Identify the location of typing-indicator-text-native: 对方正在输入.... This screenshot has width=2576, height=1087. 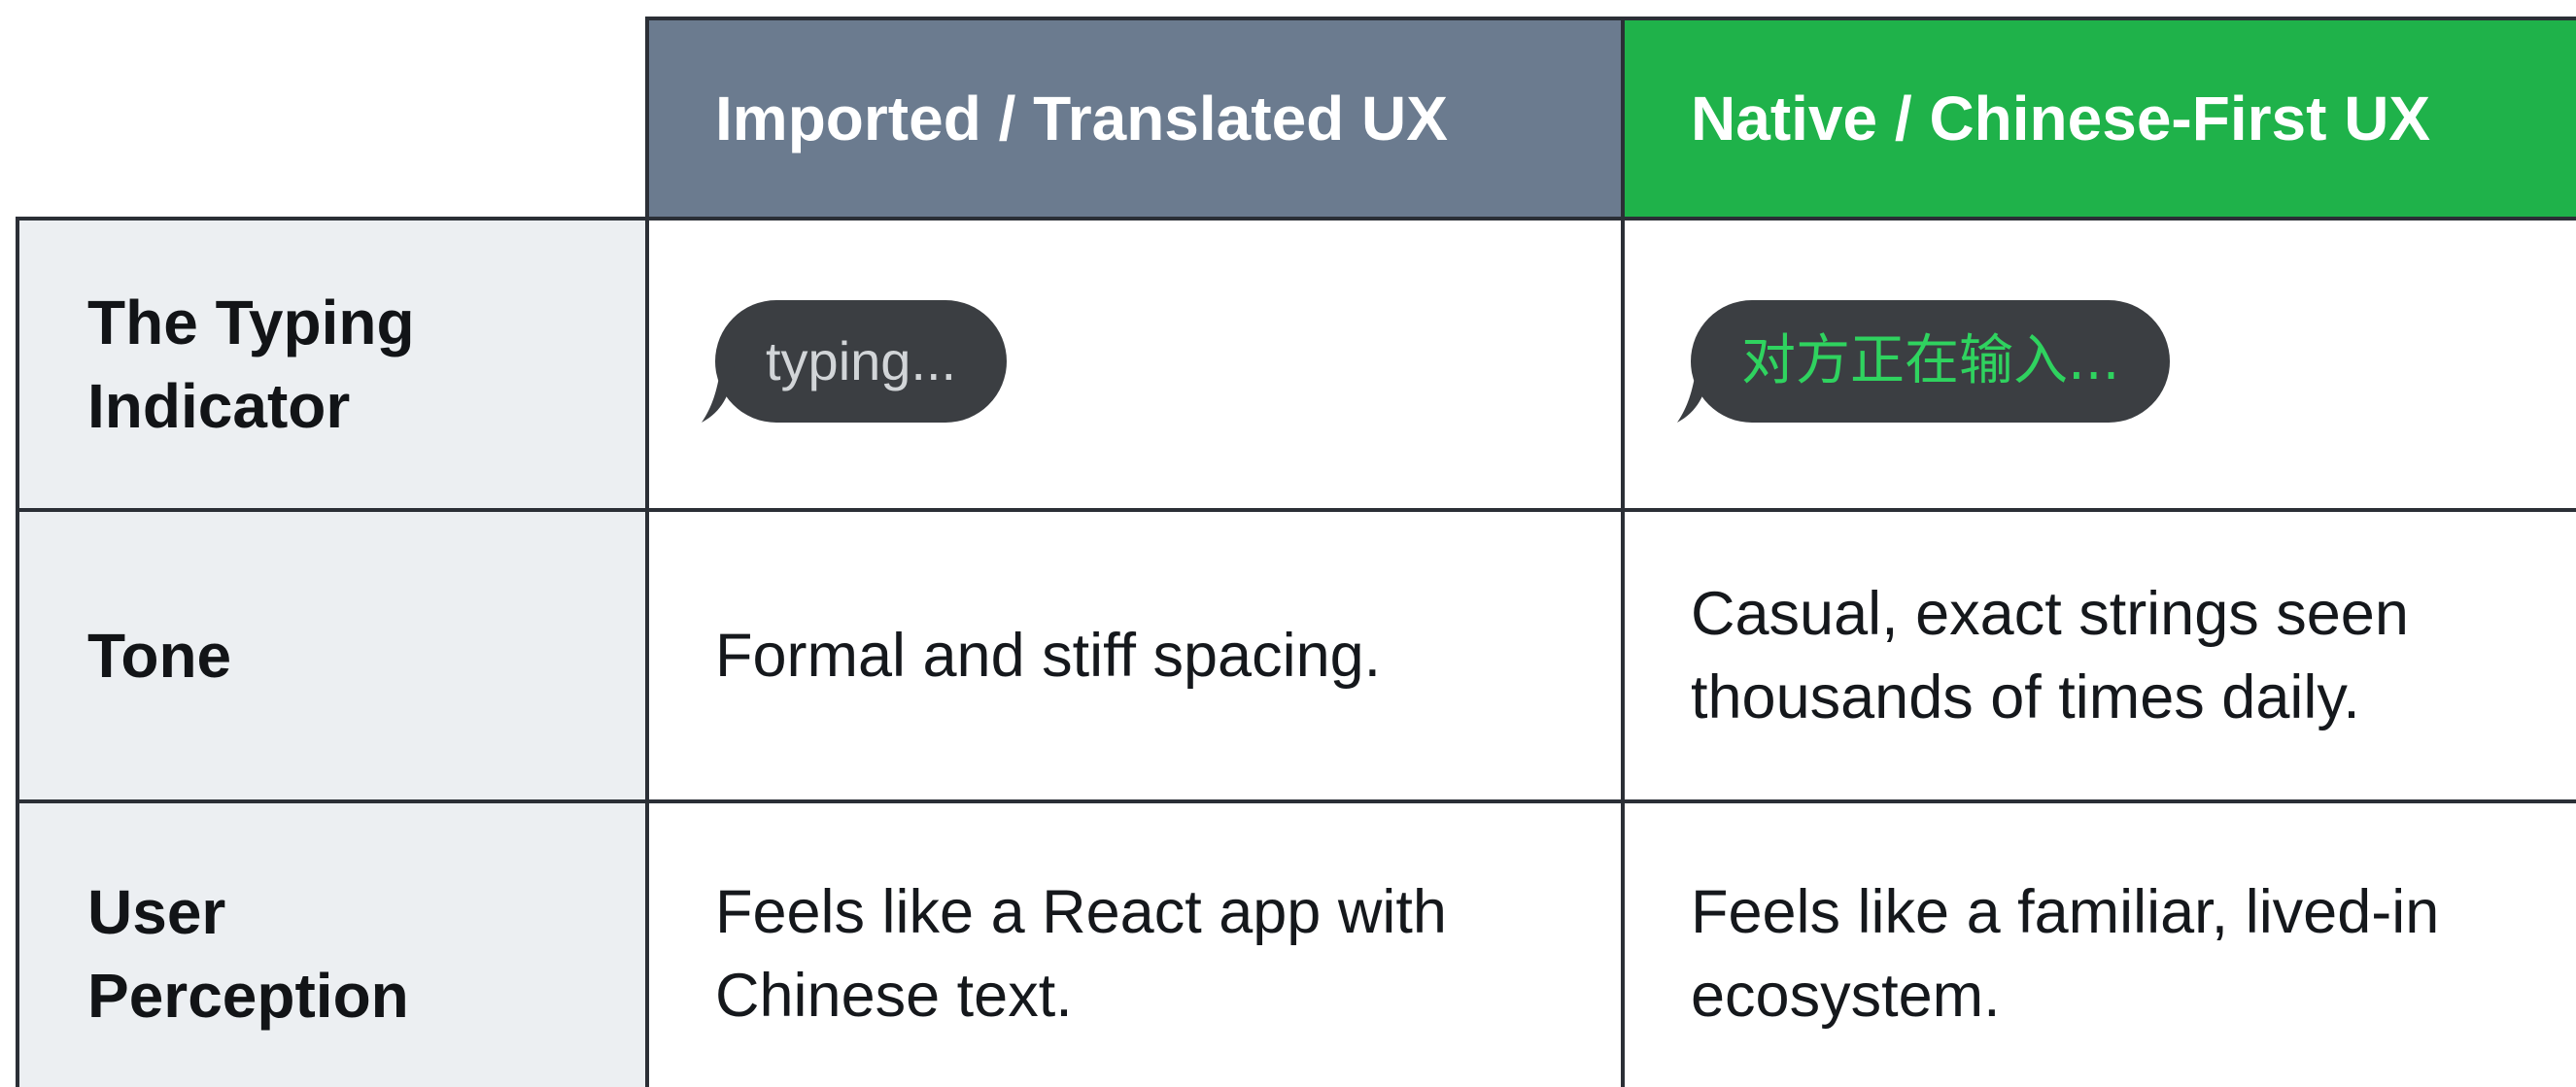
(1930, 360).